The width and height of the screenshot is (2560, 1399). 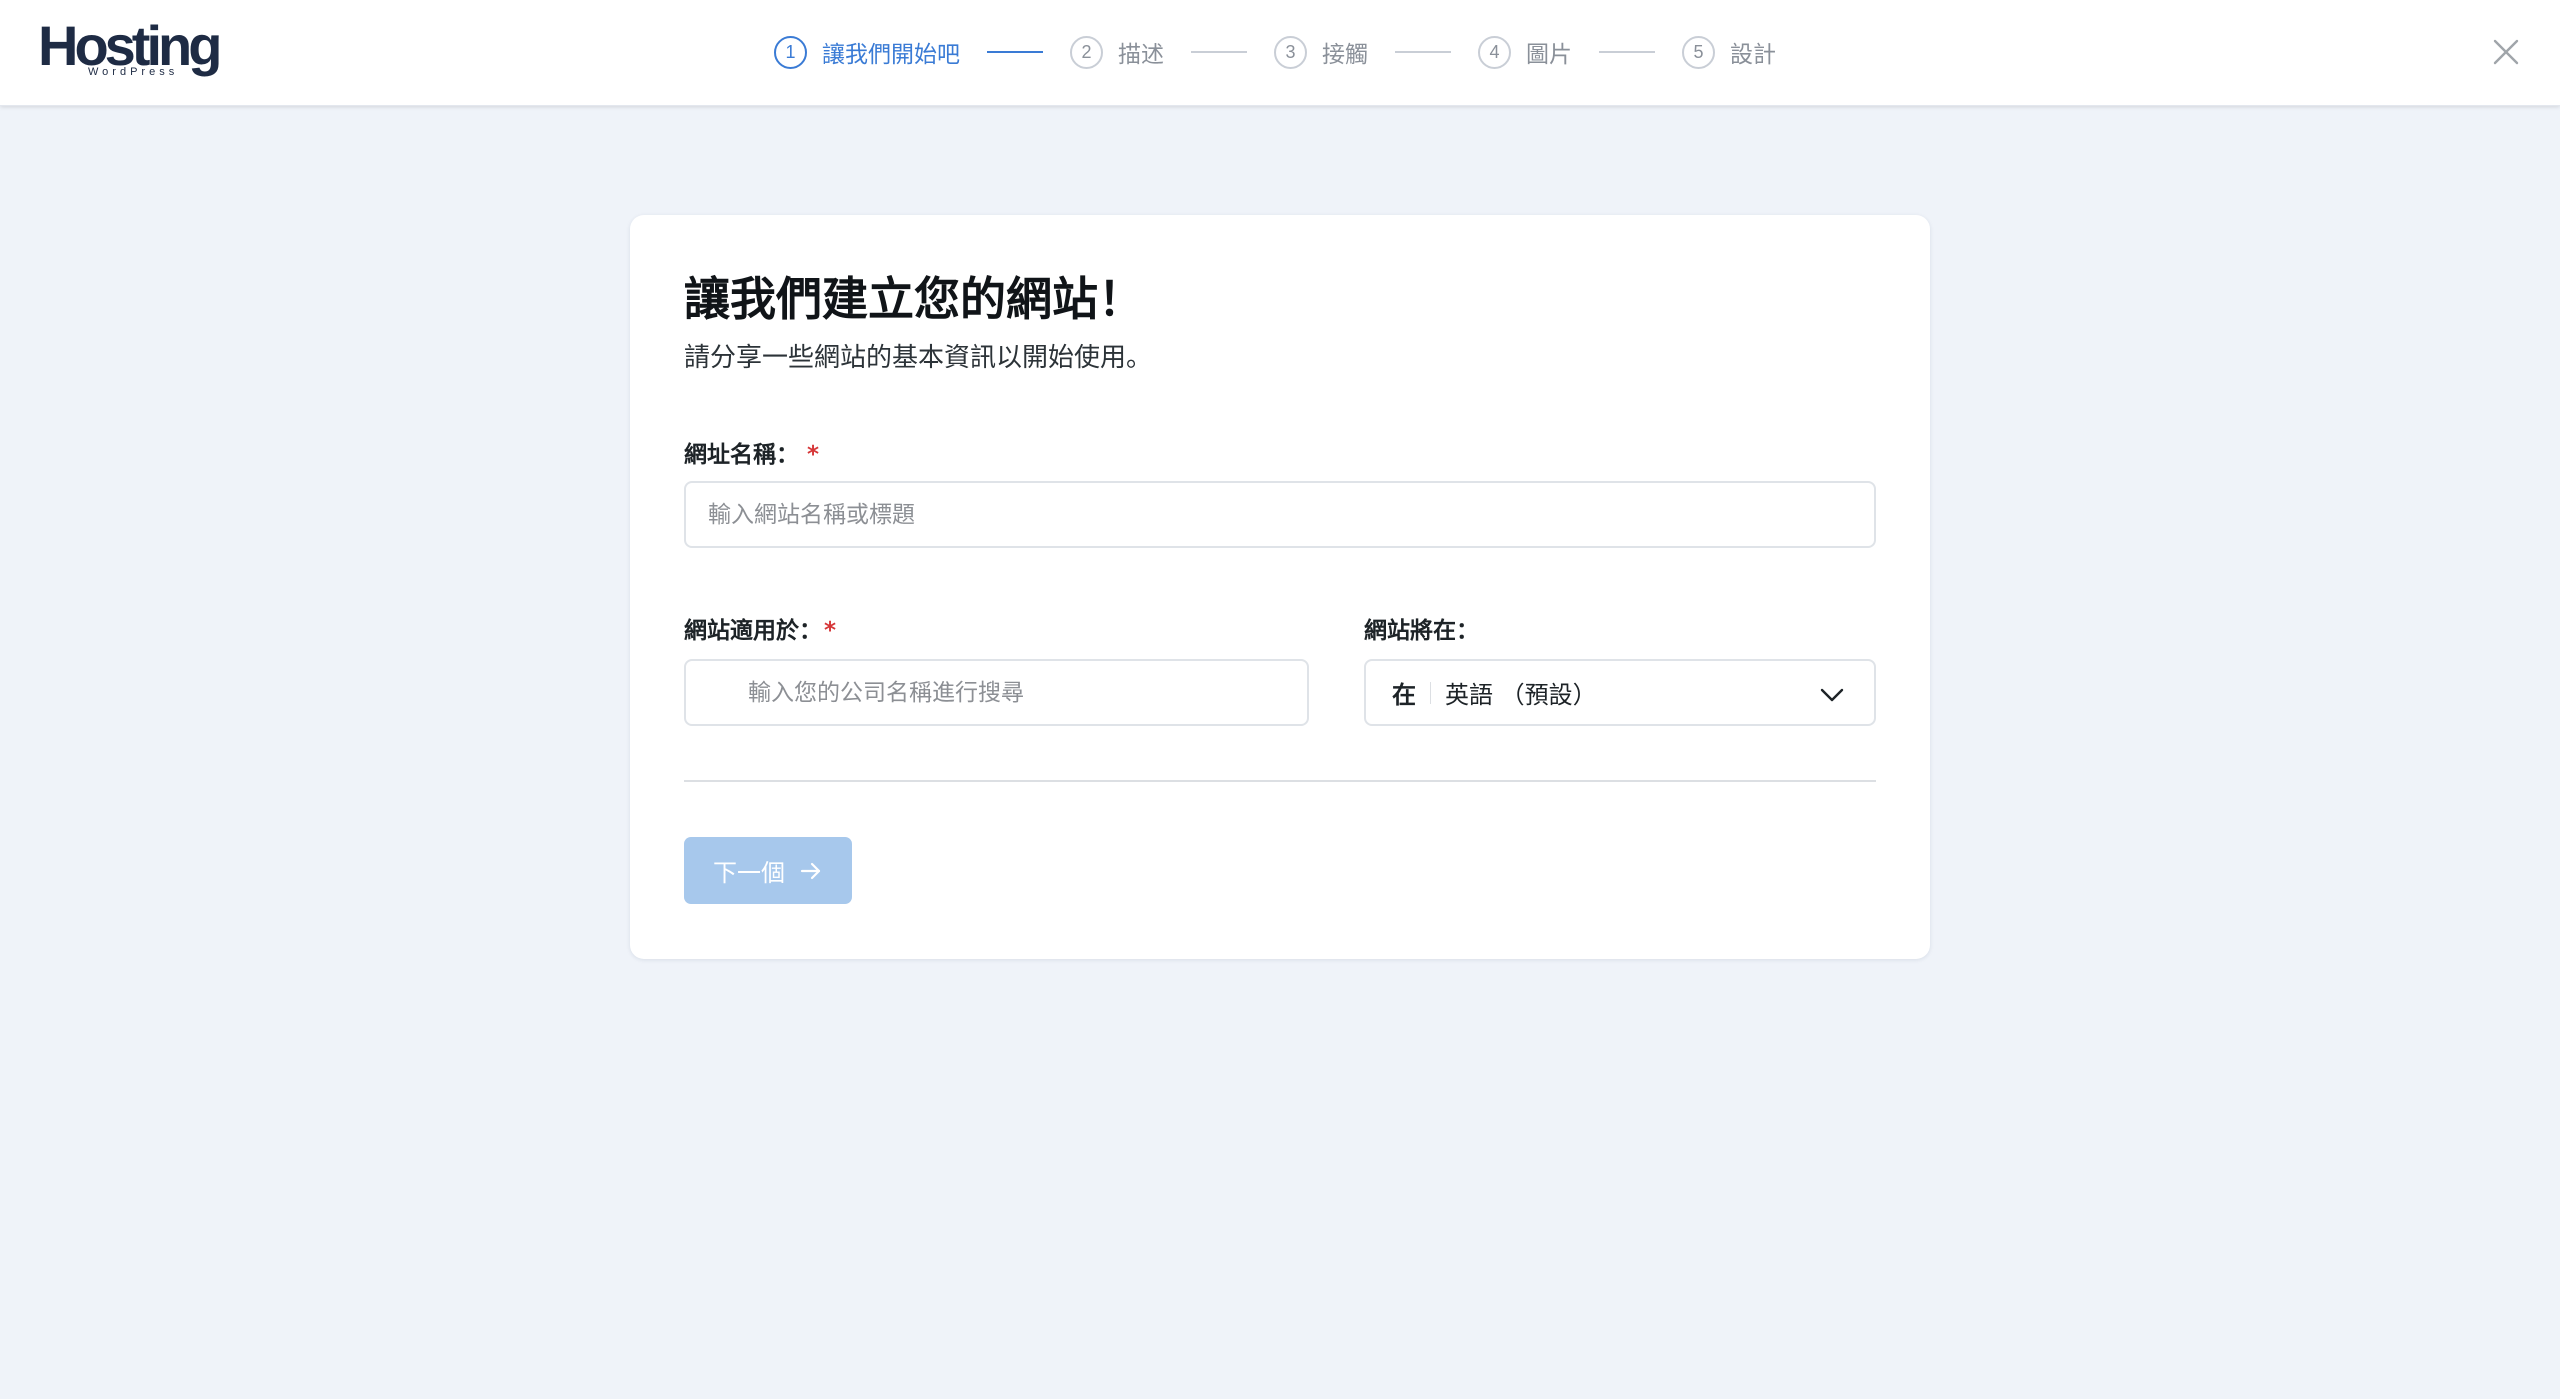 I want to click on arrow-right-icon, so click(x=810, y=870).